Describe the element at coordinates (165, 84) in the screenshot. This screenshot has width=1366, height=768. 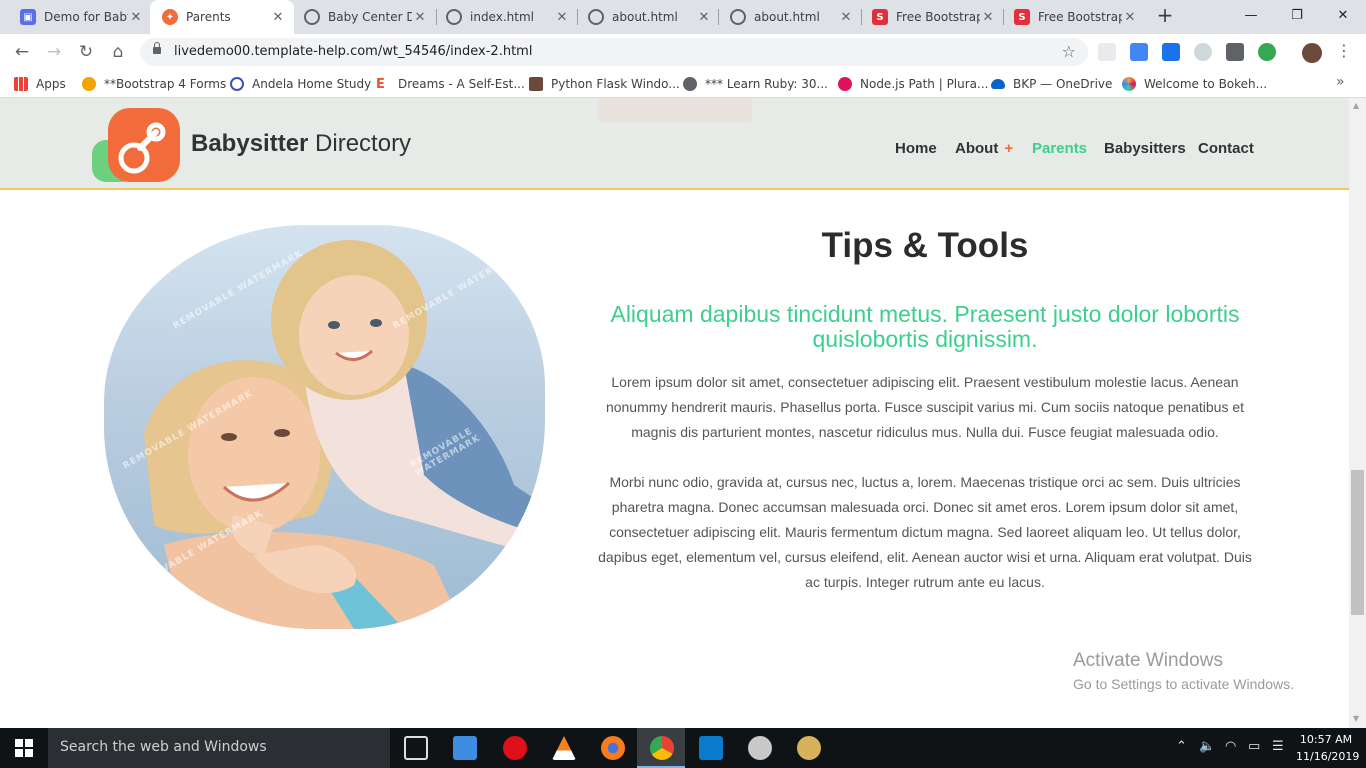
I see `bookmark-label: **Bootstrap 4 Forms` at that location.